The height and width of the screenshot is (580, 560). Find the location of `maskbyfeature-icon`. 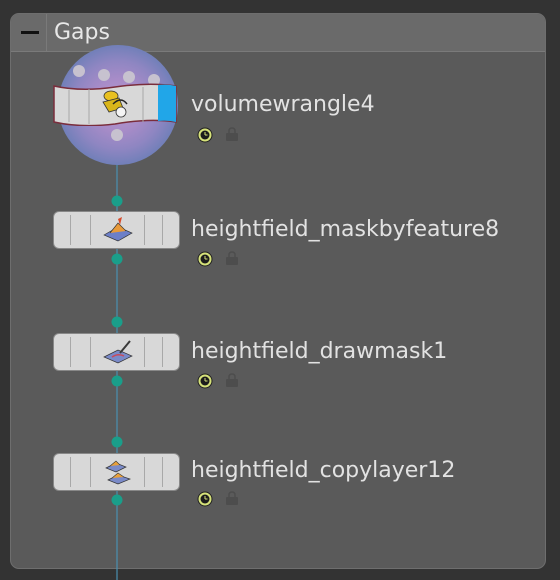

maskbyfeature-icon is located at coordinates (118, 229).